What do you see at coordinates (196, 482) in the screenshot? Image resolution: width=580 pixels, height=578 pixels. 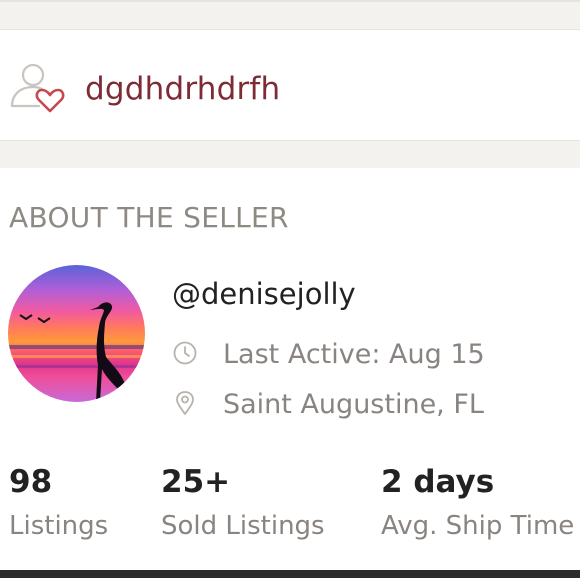 I see `sold-listings-count: 25+` at bounding box center [196, 482].